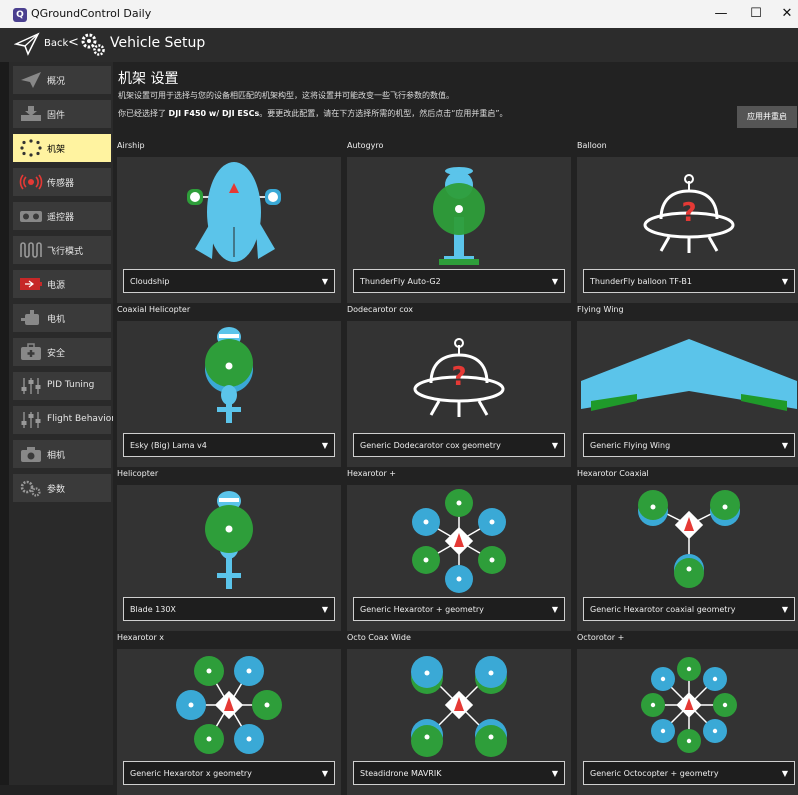  Describe the element at coordinates (459, 541) in the screenshot. I see `hexarotor-plus-icon` at that location.